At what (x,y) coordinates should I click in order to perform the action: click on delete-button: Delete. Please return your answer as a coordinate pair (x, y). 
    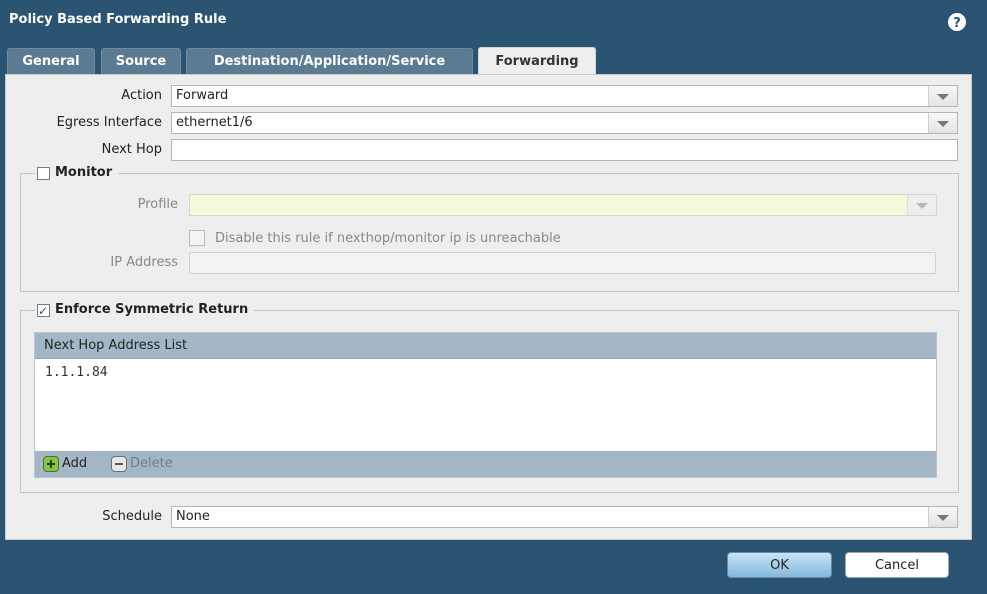
    Looking at the image, I should click on (142, 464).